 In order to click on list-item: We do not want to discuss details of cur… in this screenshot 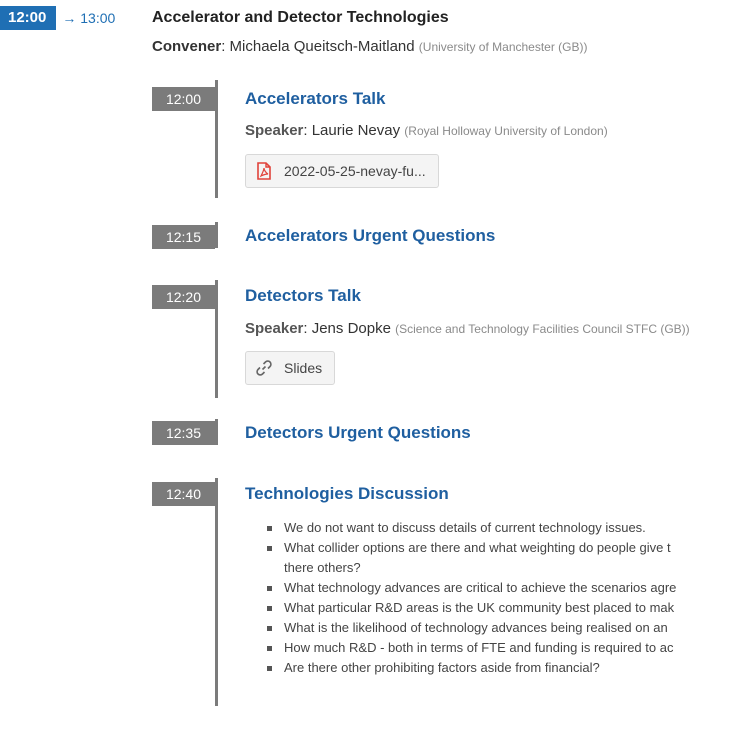, I will do `click(504, 528)`.